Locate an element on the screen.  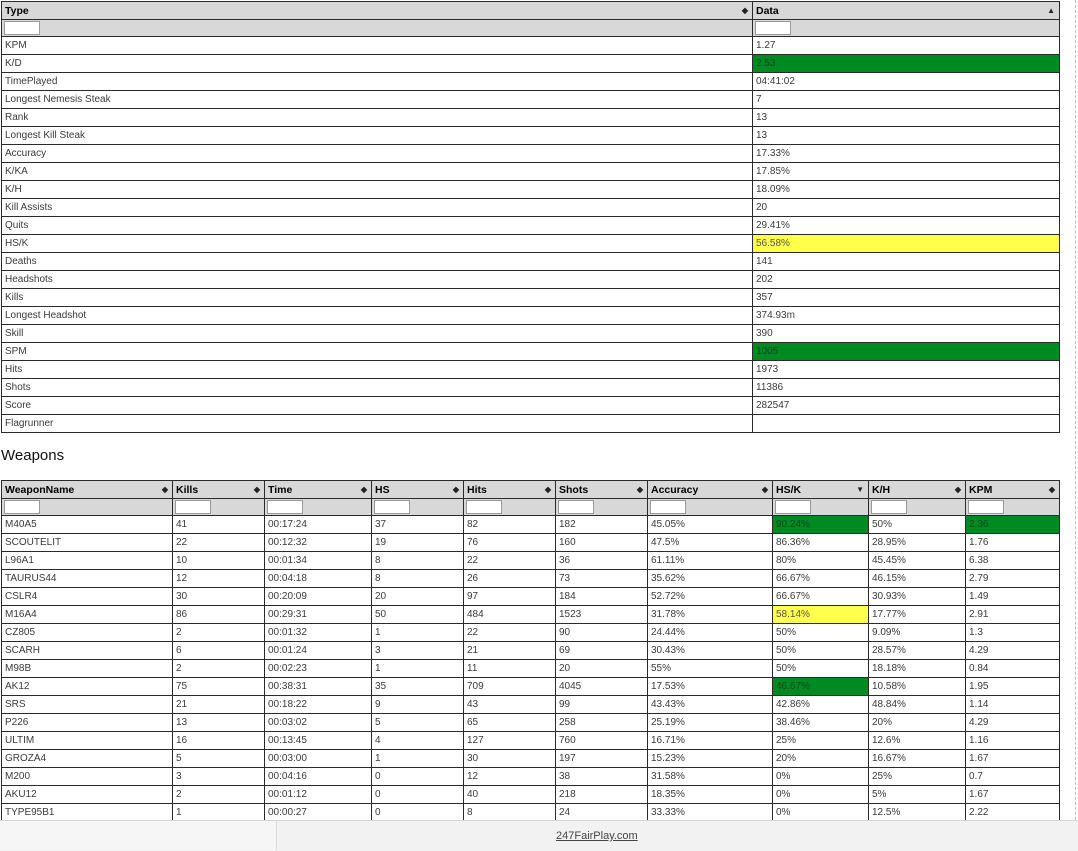
column-header: K/H ◆ is located at coordinates (917, 489).